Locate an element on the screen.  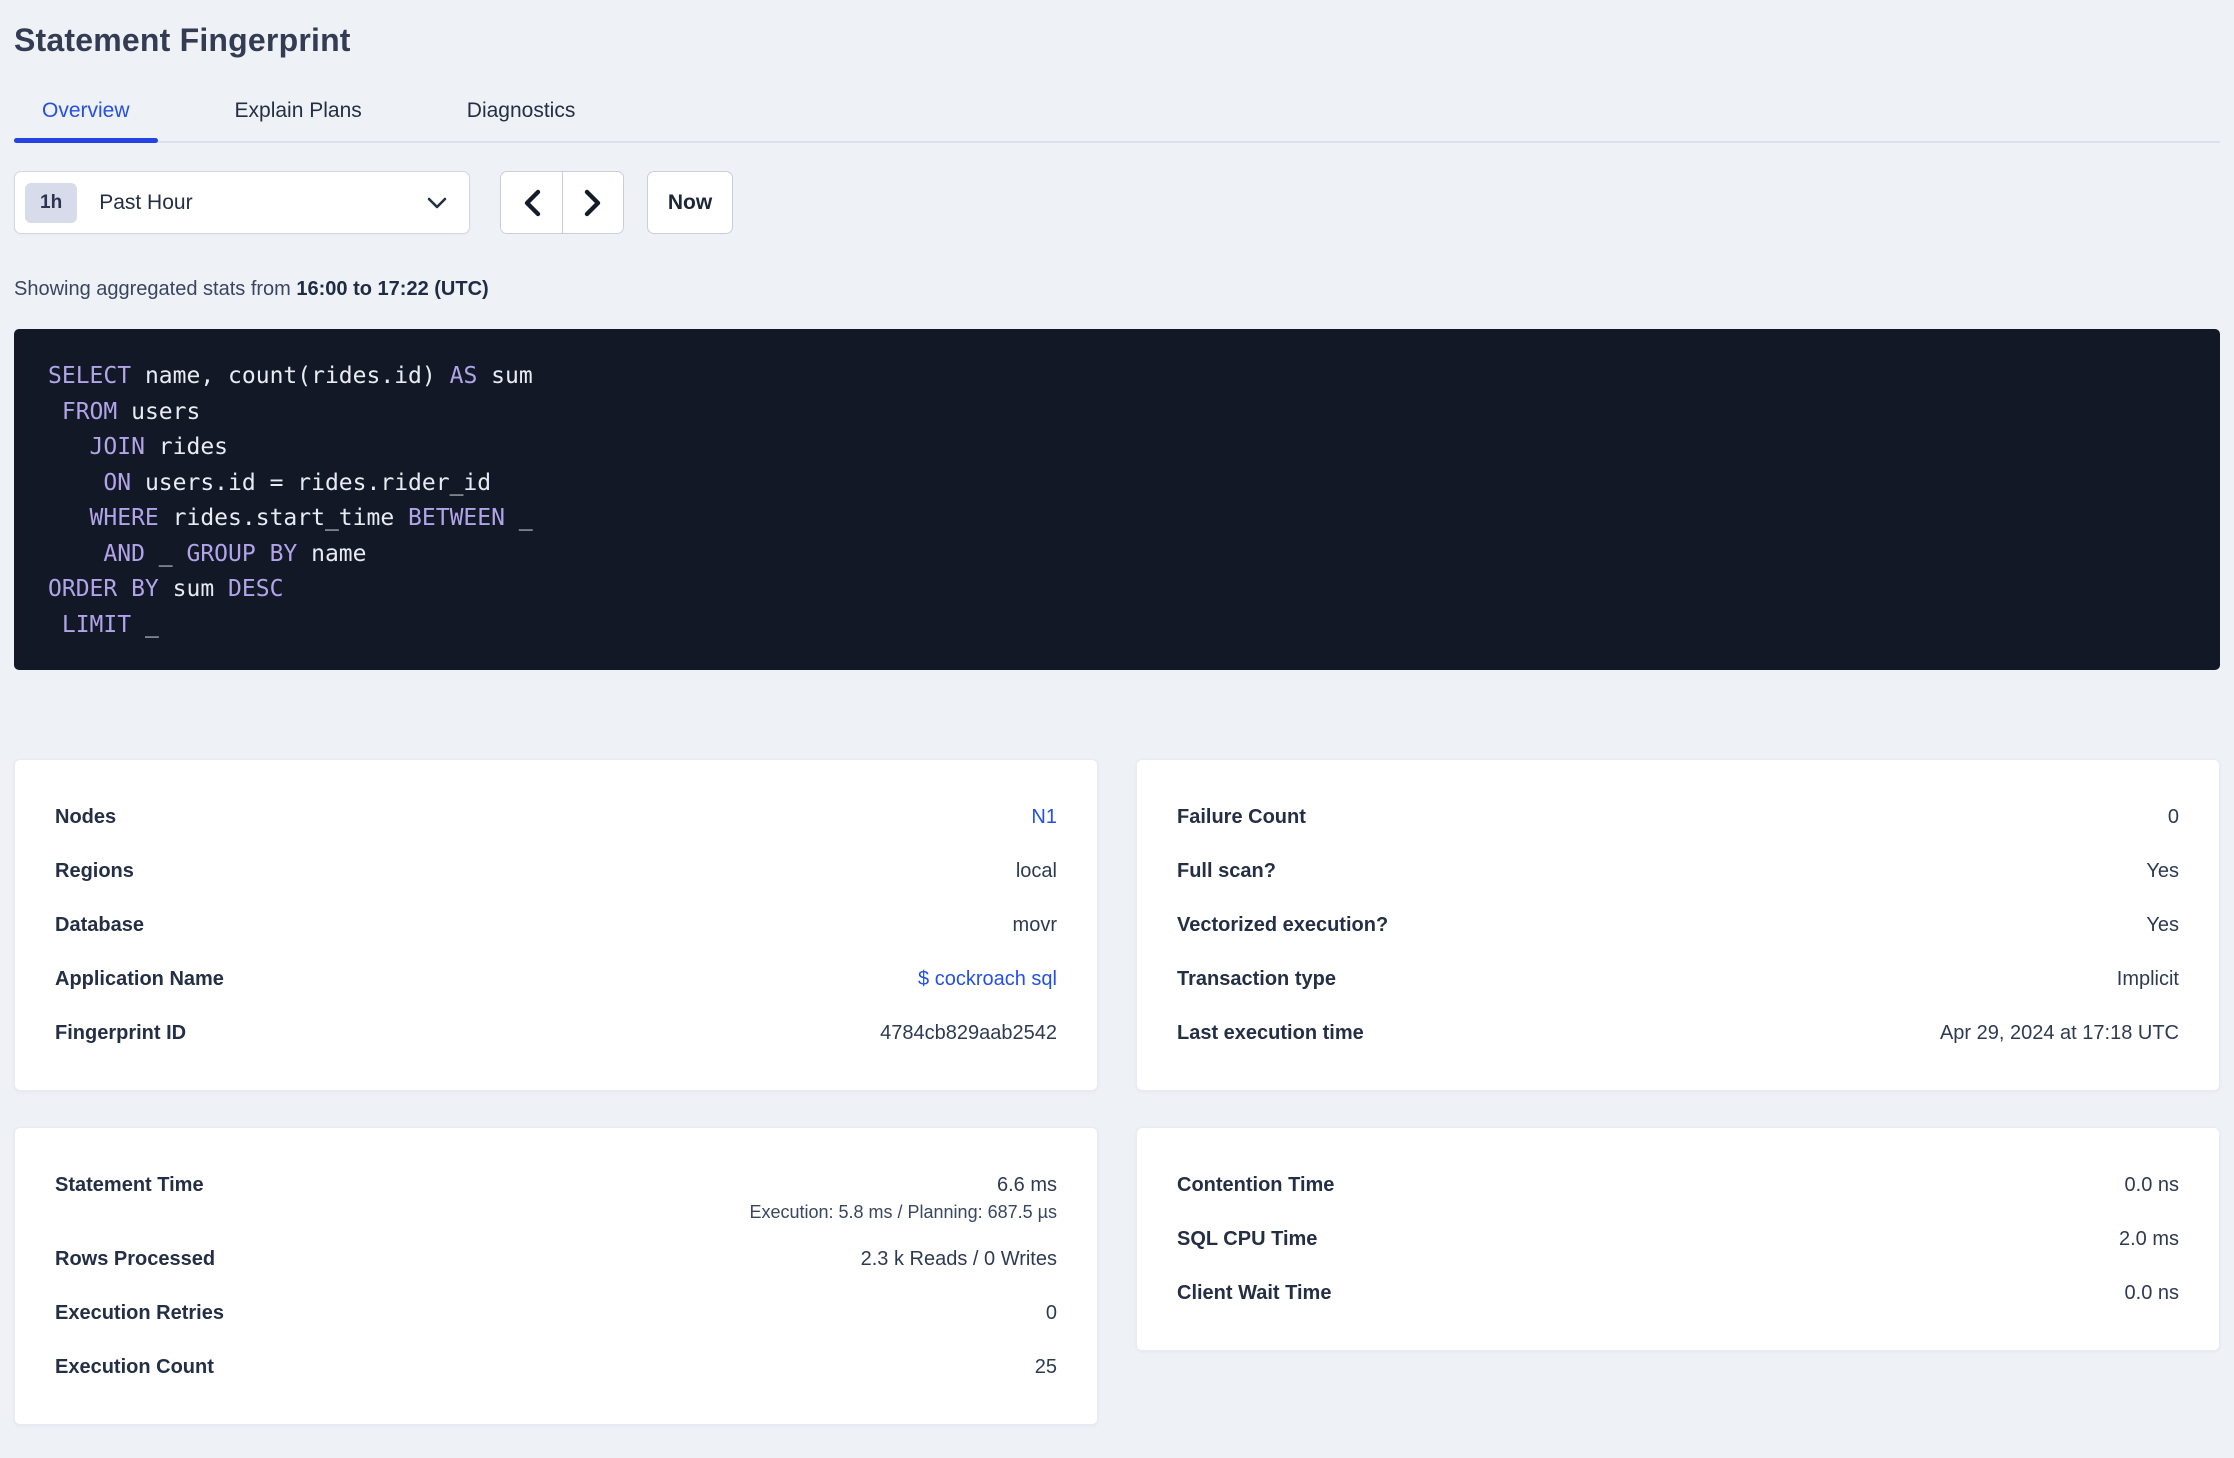
detail-row-client-wait-time: Client Wait Time 0.0 ns is located at coordinates (1678, 1293).